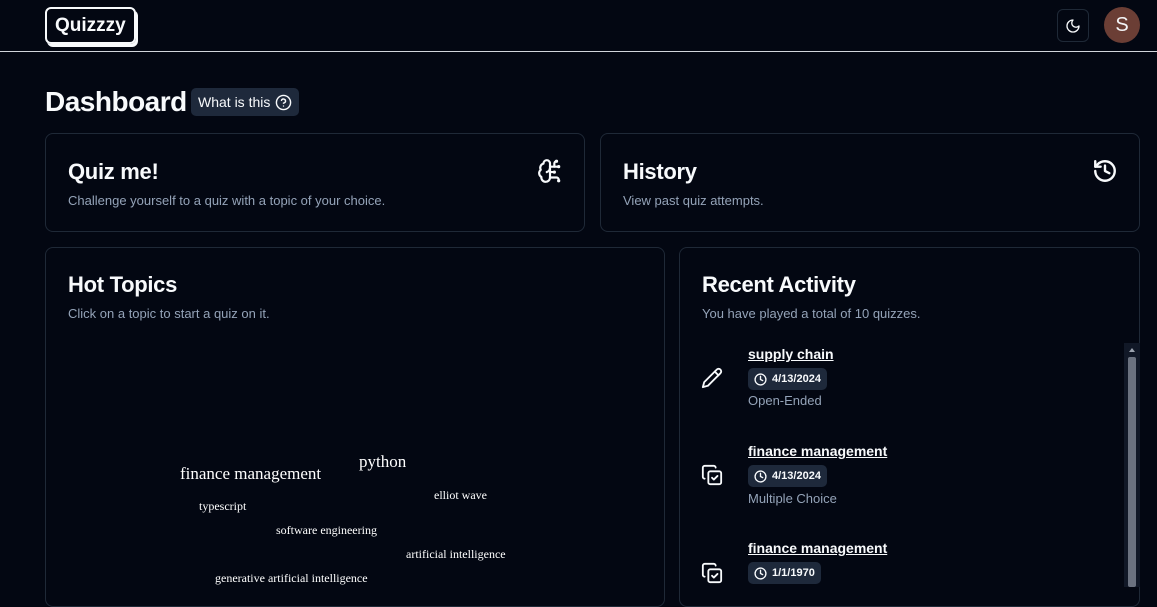 This screenshot has width=1157, height=607. I want to click on activity-type: Multiple Choice, so click(792, 498).